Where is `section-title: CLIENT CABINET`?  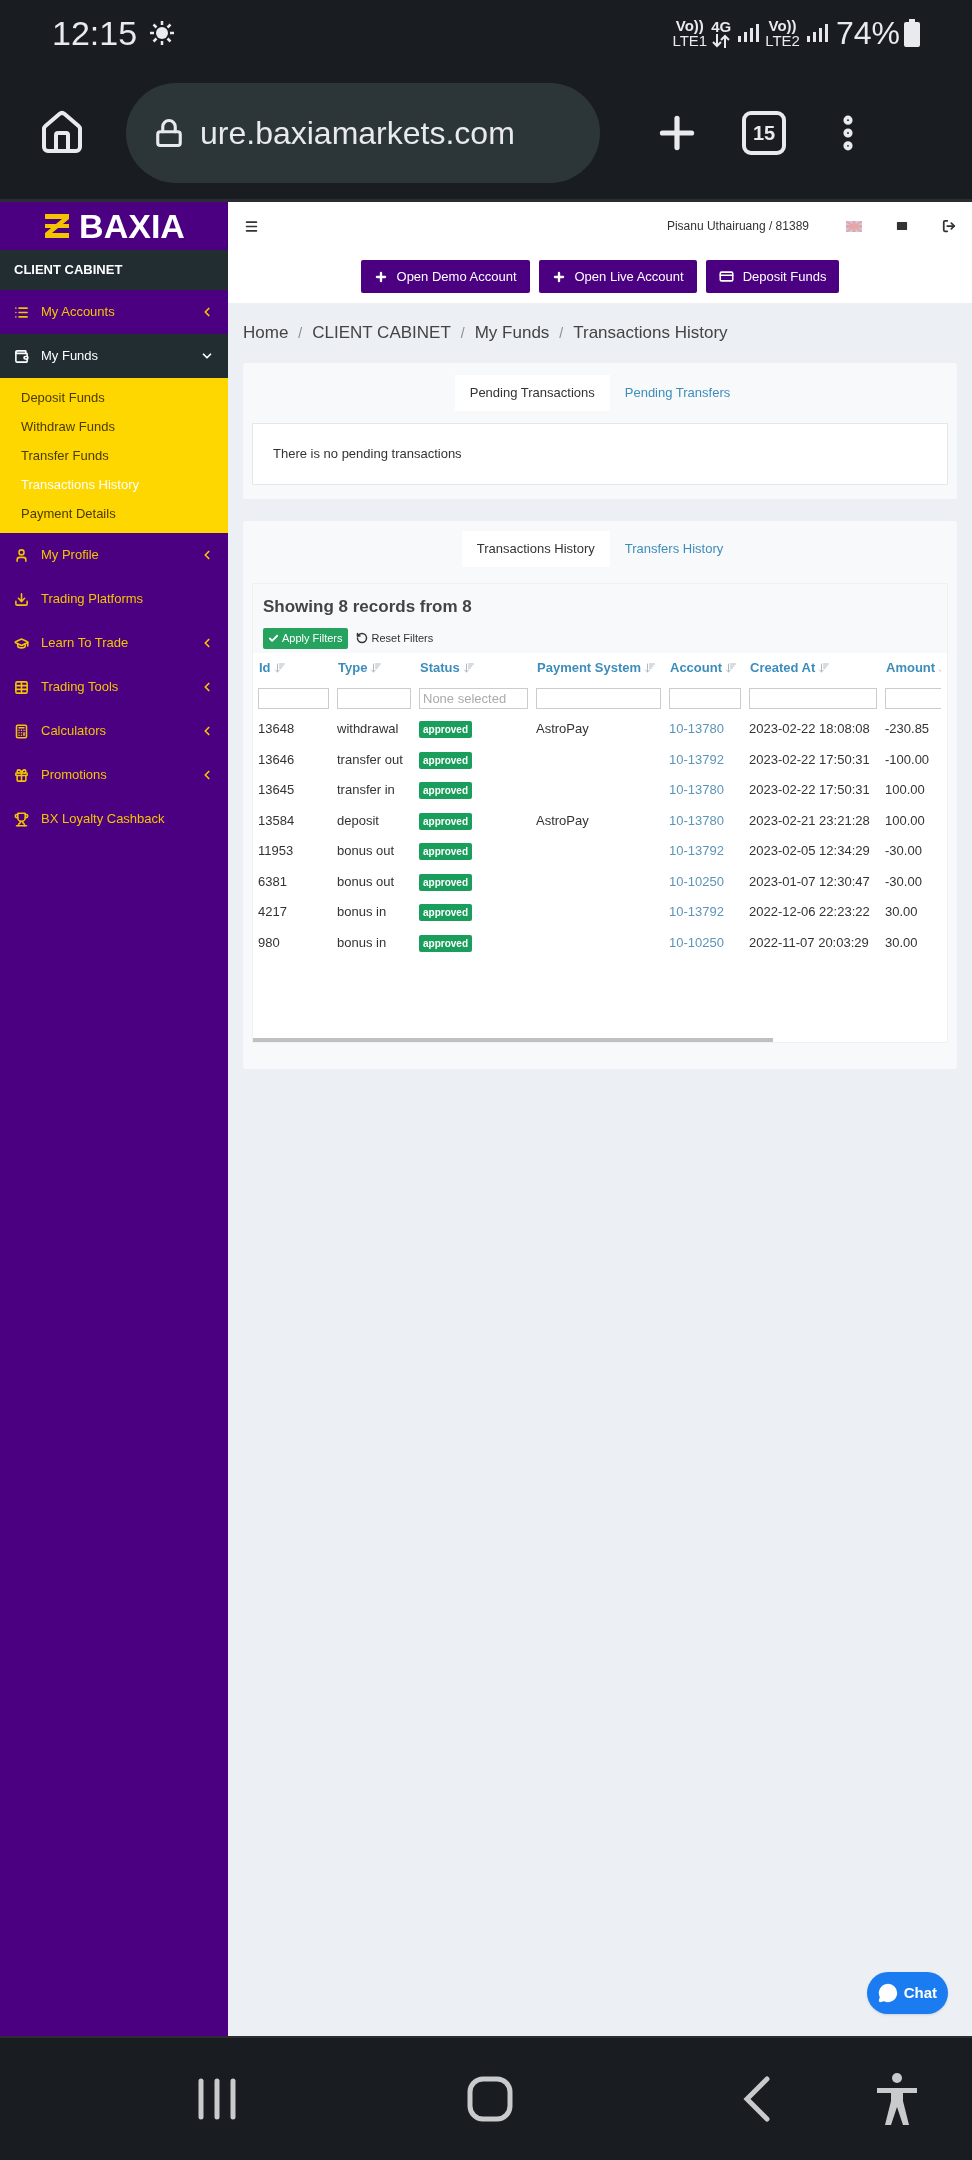 section-title: CLIENT CABINET is located at coordinates (68, 270).